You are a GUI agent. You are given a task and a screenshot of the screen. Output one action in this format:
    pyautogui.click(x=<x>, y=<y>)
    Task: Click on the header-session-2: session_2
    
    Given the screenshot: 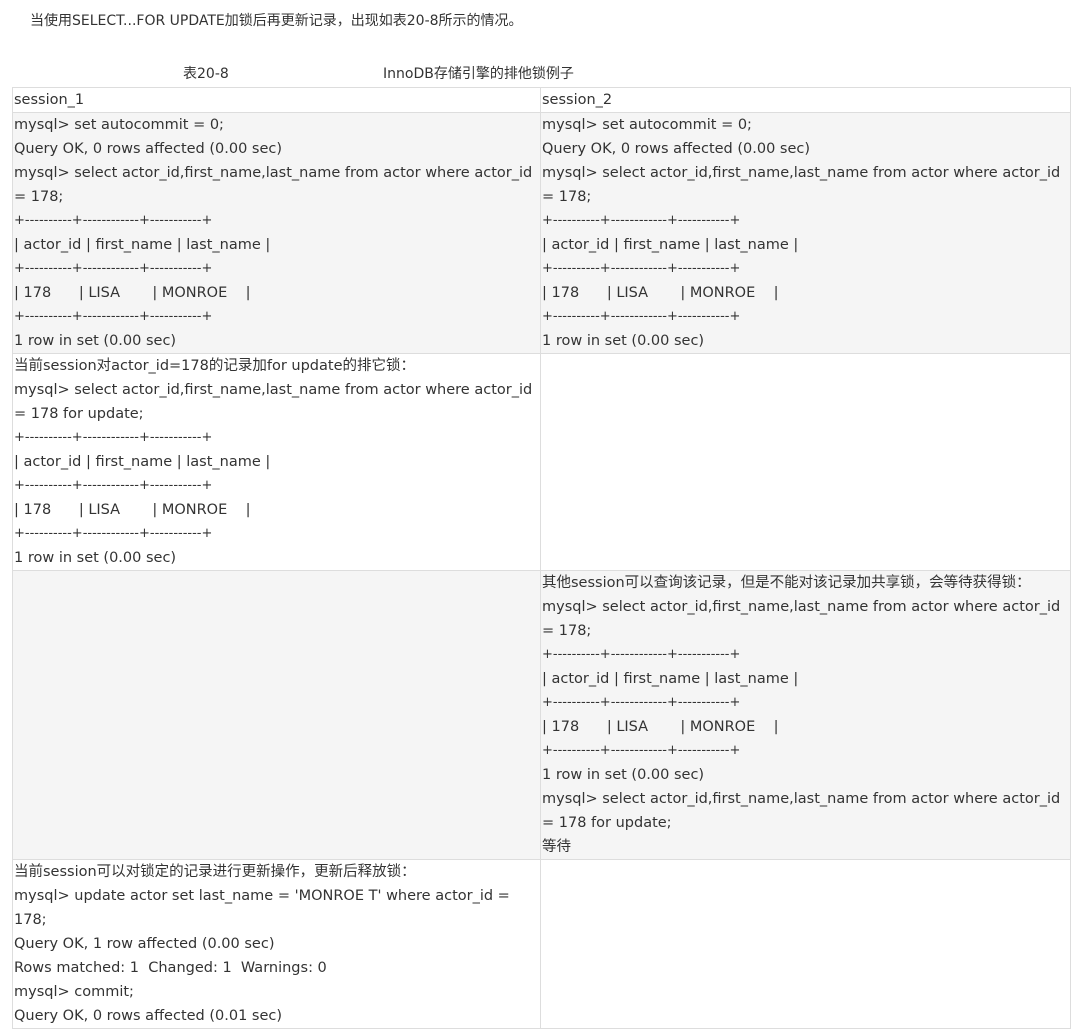 What is the action you would take?
    pyautogui.click(x=805, y=100)
    